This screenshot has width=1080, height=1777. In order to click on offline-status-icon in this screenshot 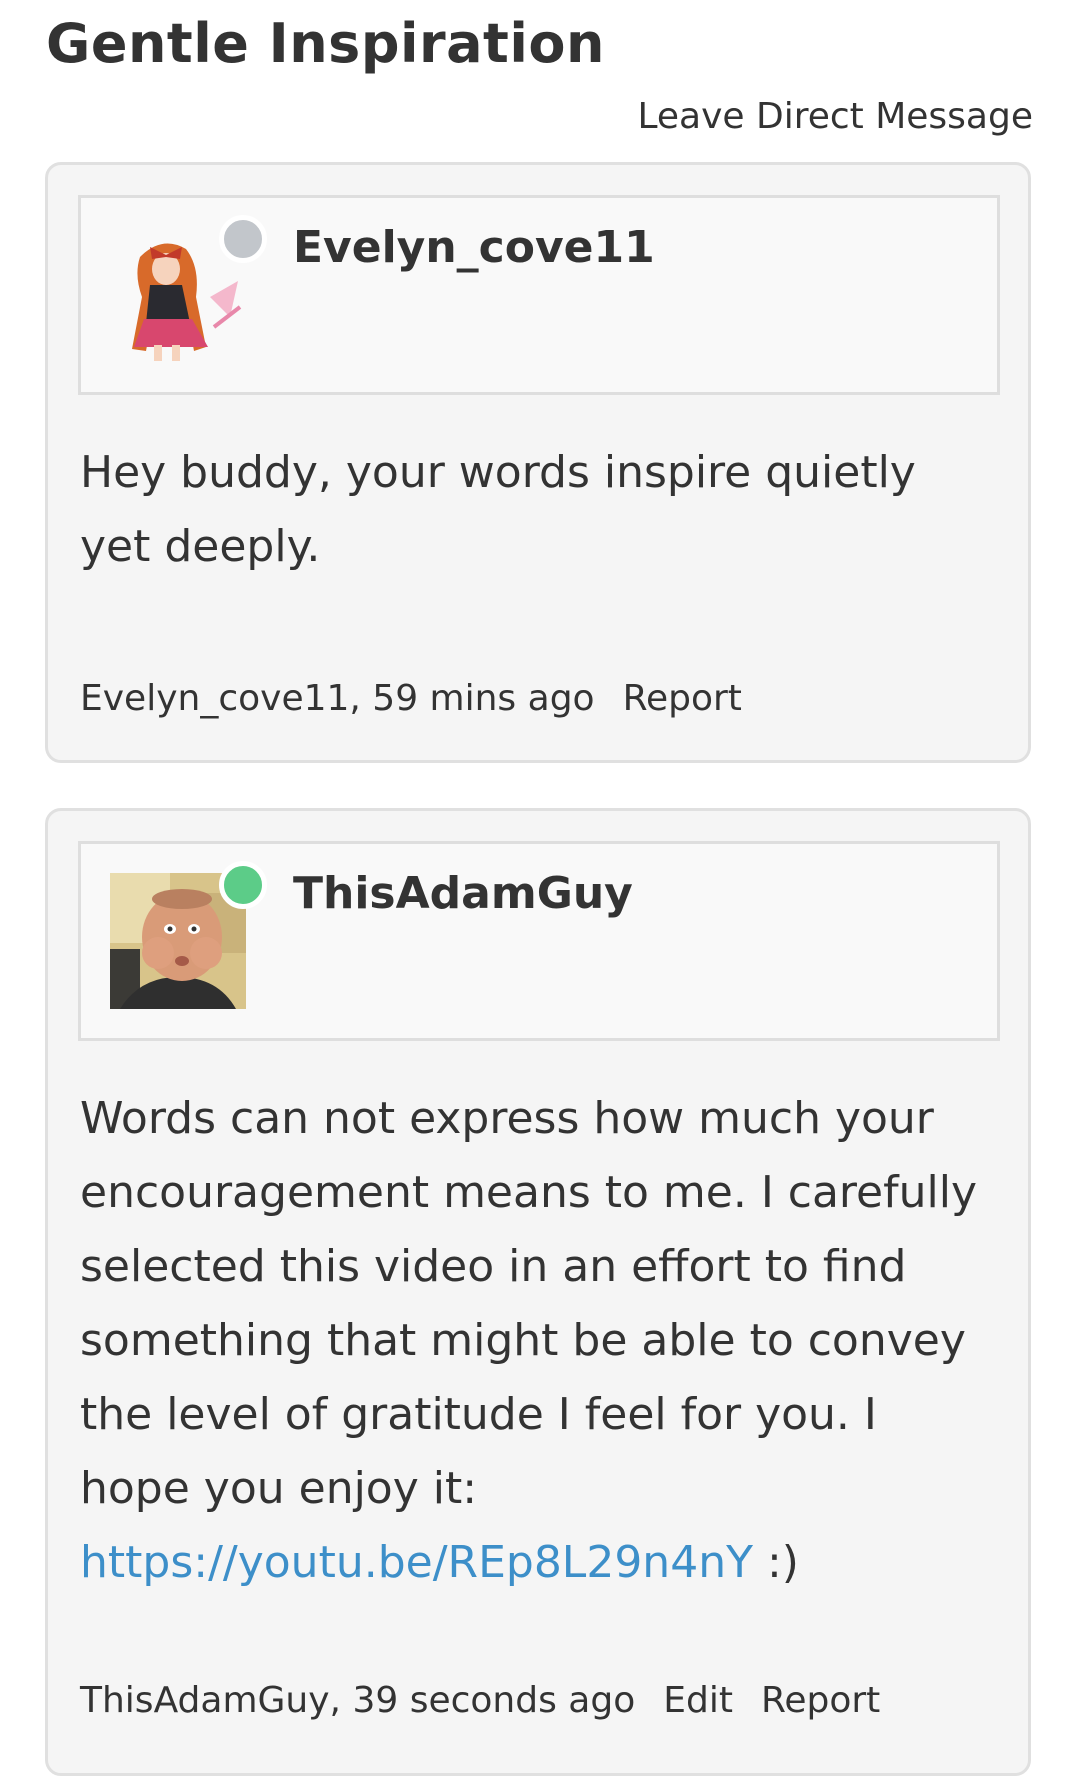, I will do `click(243, 239)`.